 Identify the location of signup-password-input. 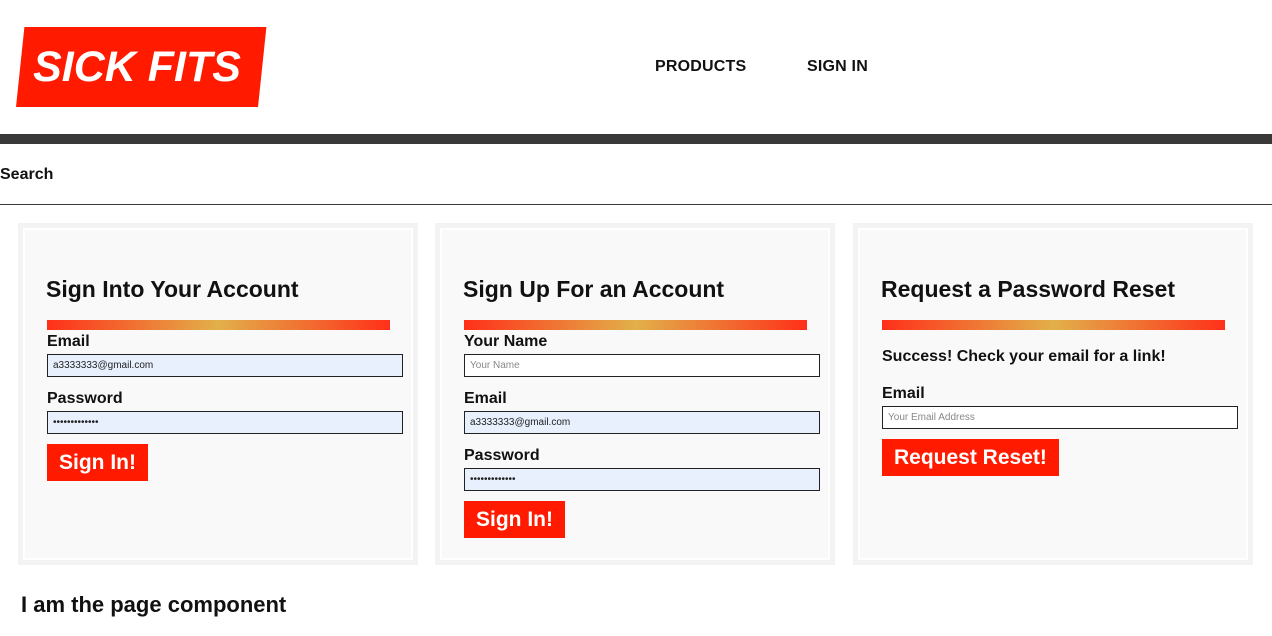
(642, 479).